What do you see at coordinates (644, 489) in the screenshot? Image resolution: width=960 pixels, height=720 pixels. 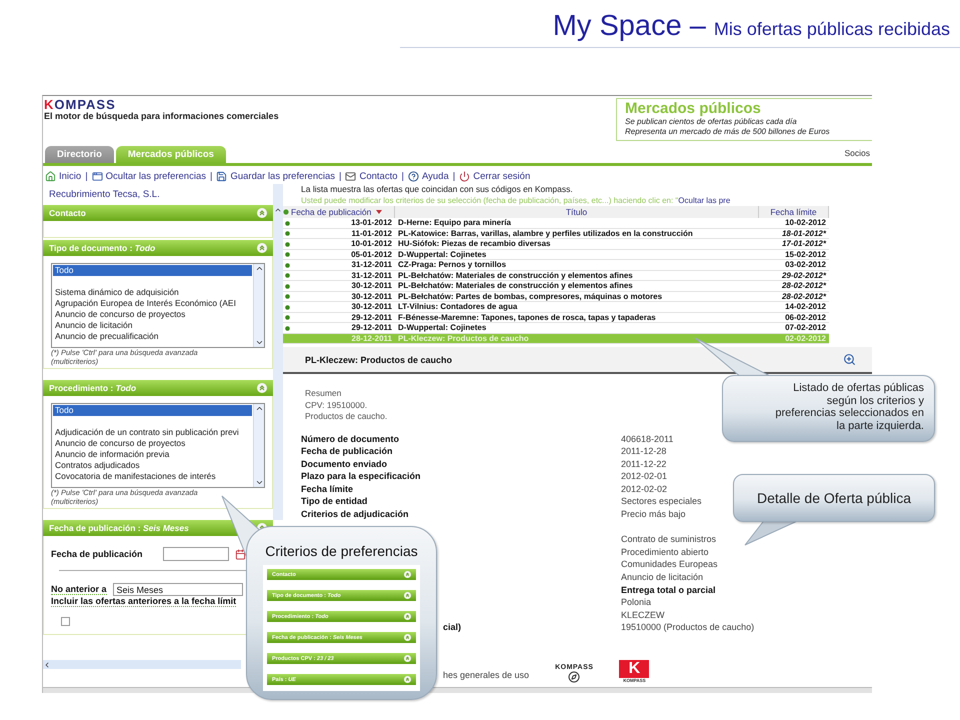 I see `detail-value: 2012-02-02` at bounding box center [644, 489].